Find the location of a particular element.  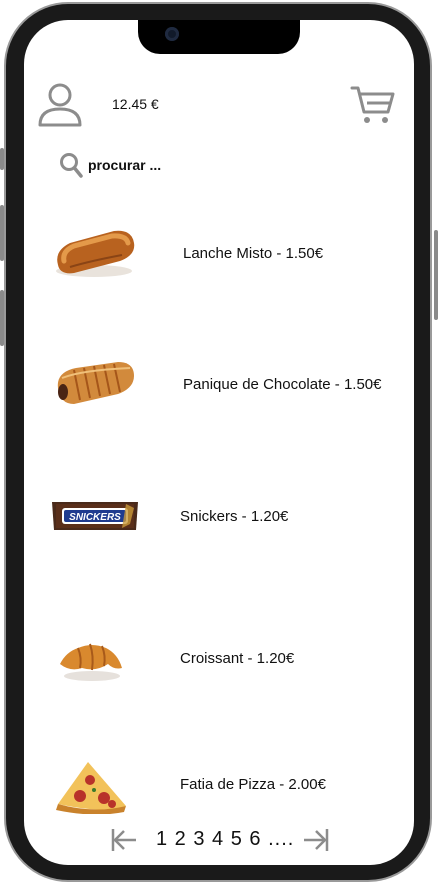

product-label: Fatia de Pizza - 2.00€ is located at coordinates (253, 784).